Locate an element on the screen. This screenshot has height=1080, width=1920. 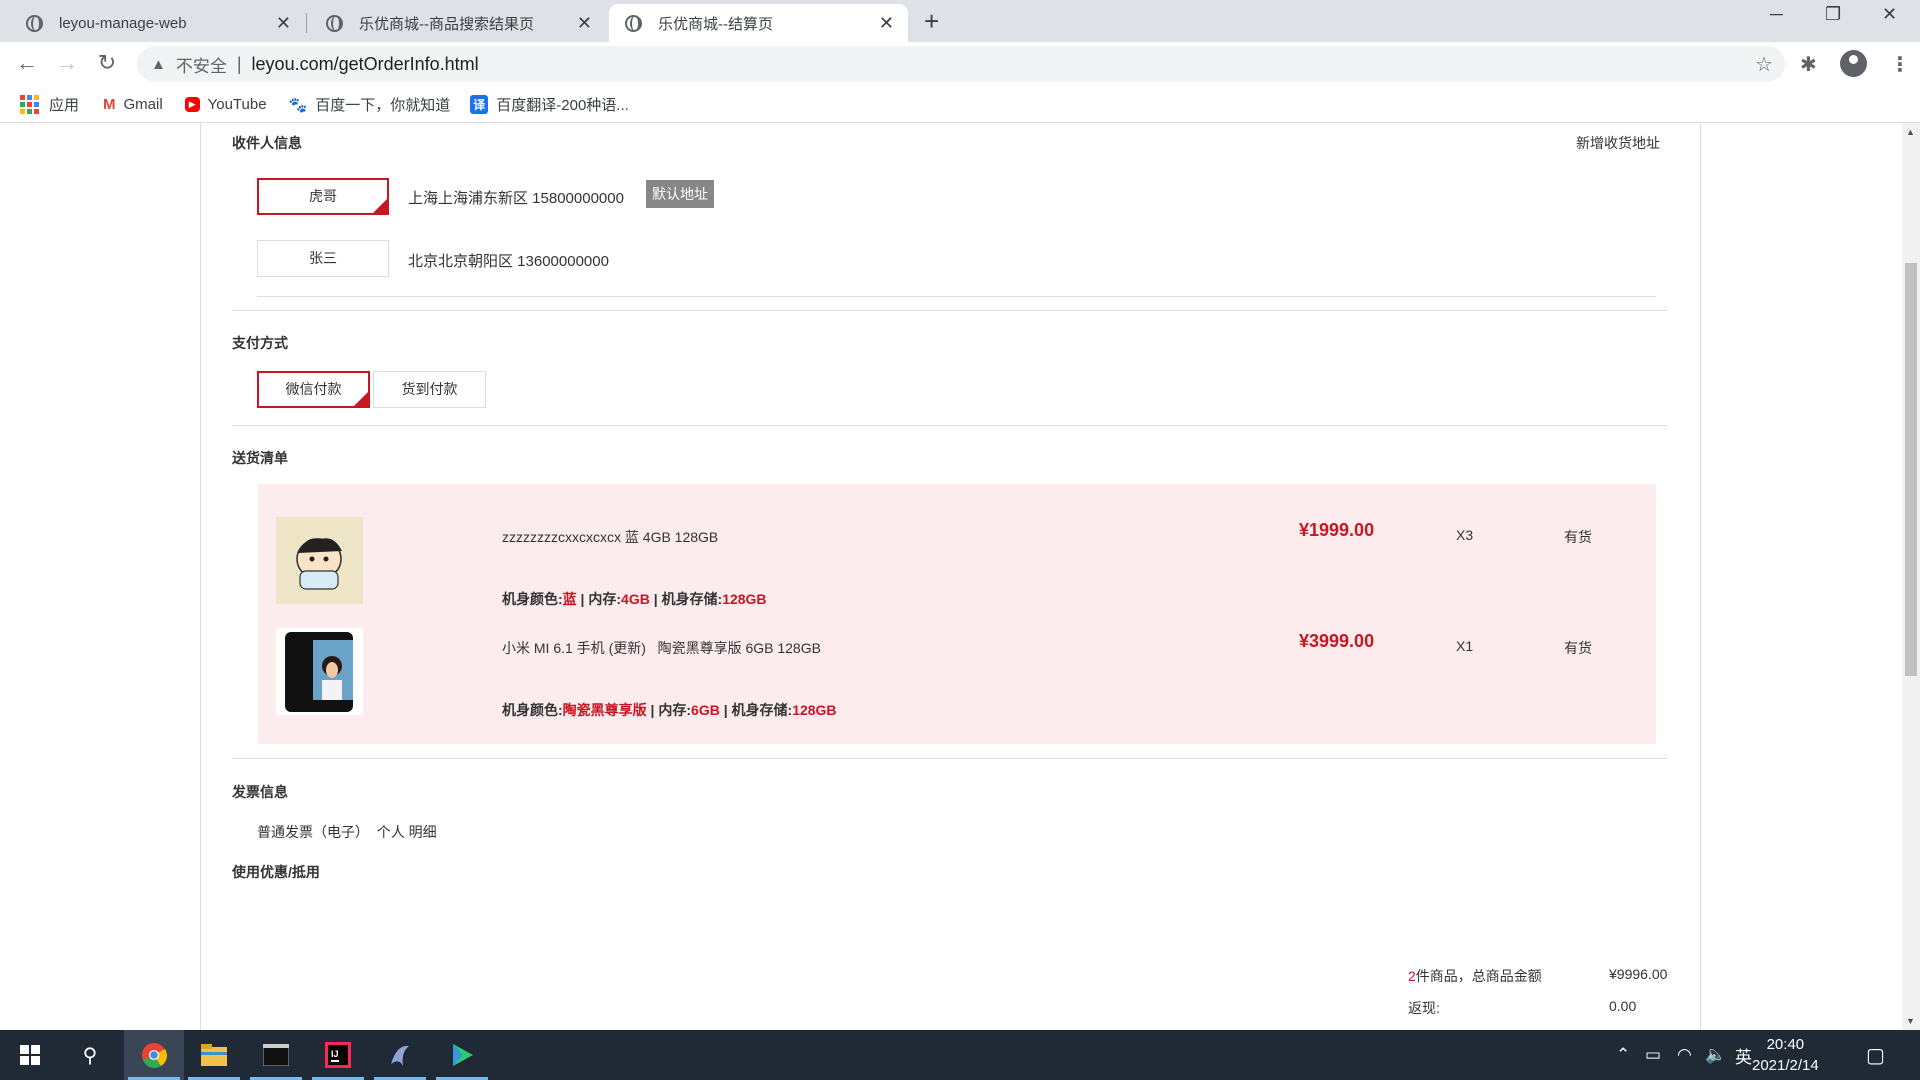
baidu-paw-icon: 🐾 is located at coordinates (298, 105).